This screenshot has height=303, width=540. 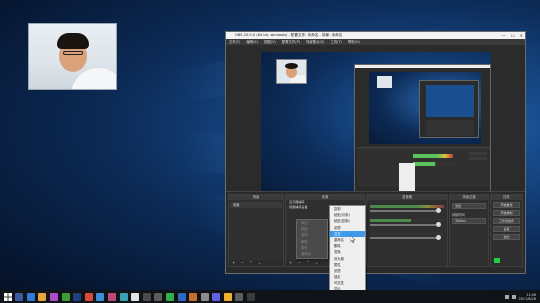 What do you see at coordinates (506, 221) in the screenshot?
I see `studio-mode-button: 工作室模式` at bounding box center [506, 221].